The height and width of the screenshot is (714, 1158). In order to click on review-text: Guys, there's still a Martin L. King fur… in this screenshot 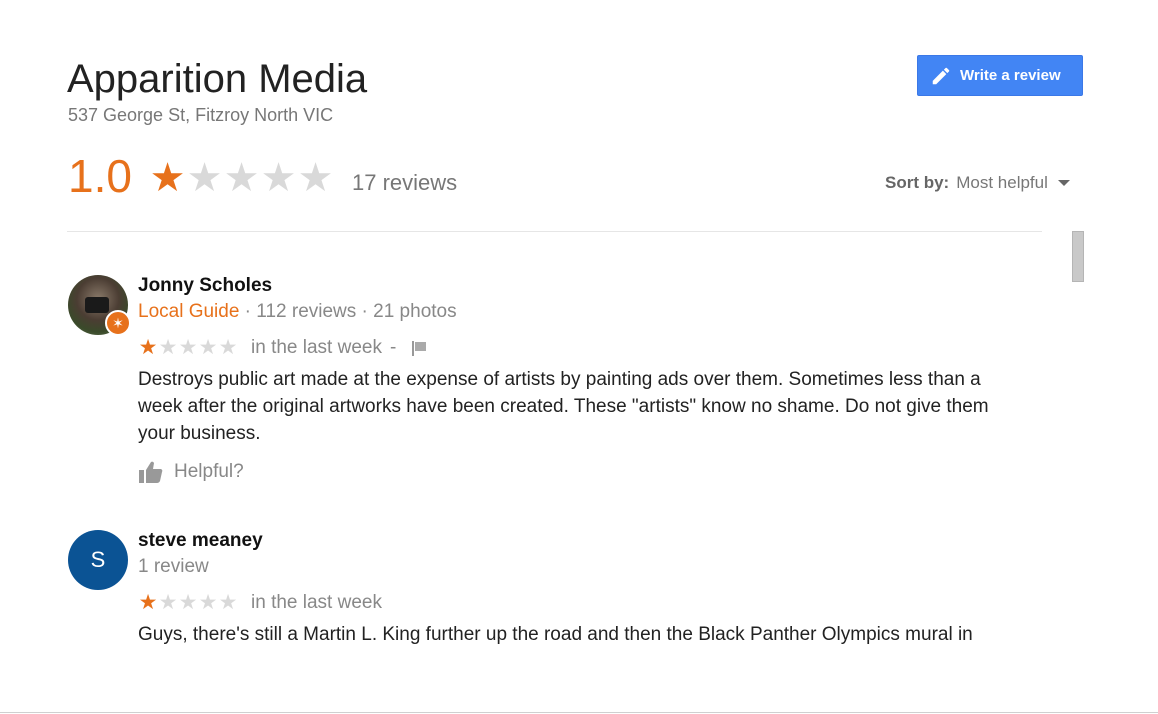, I will do `click(555, 634)`.